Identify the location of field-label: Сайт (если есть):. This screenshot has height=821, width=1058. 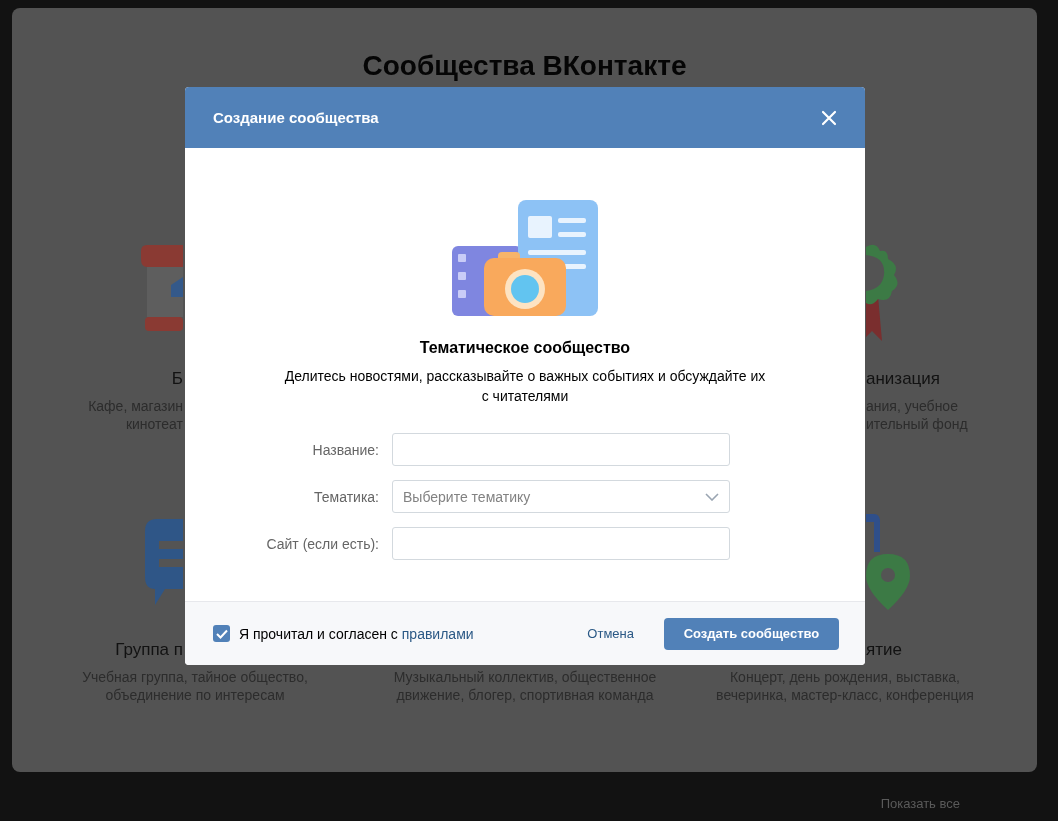
(322, 543).